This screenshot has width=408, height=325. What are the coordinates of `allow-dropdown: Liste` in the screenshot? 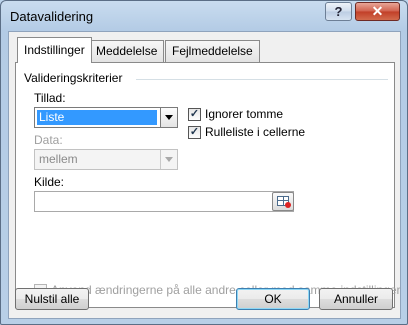 It's located at (106, 117).